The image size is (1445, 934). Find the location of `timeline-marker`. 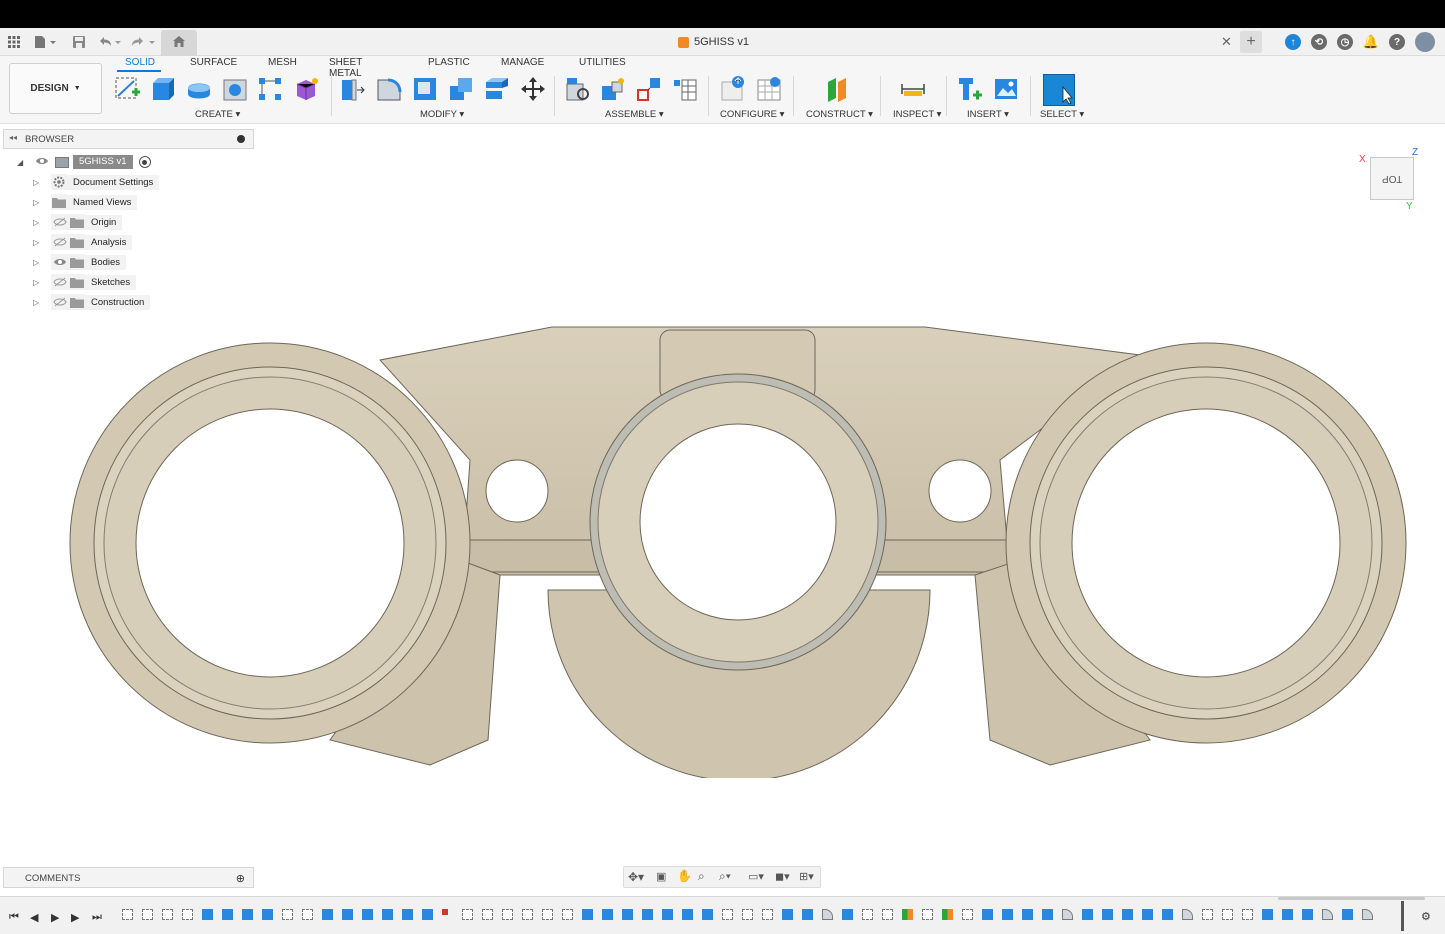

timeline-marker is located at coordinates (1402, 916).